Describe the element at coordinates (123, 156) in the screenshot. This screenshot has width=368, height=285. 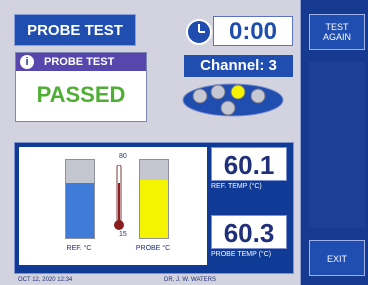
I see `scale-top-label: 80` at that location.